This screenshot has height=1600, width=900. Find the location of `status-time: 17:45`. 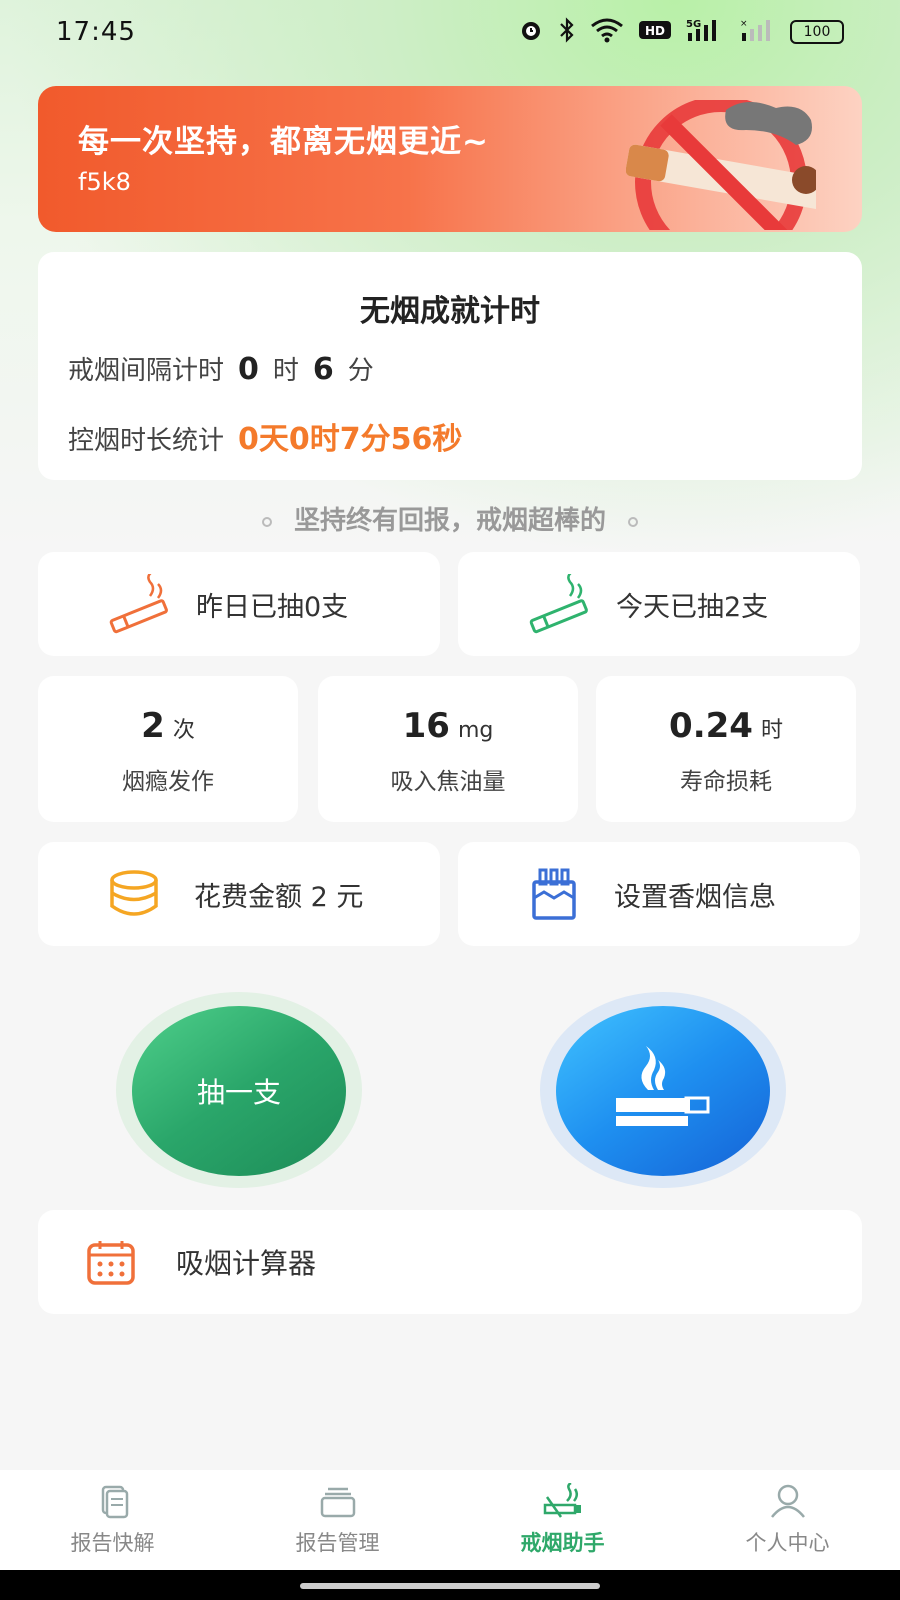

status-time: 17:45 is located at coordinates (96, 32).